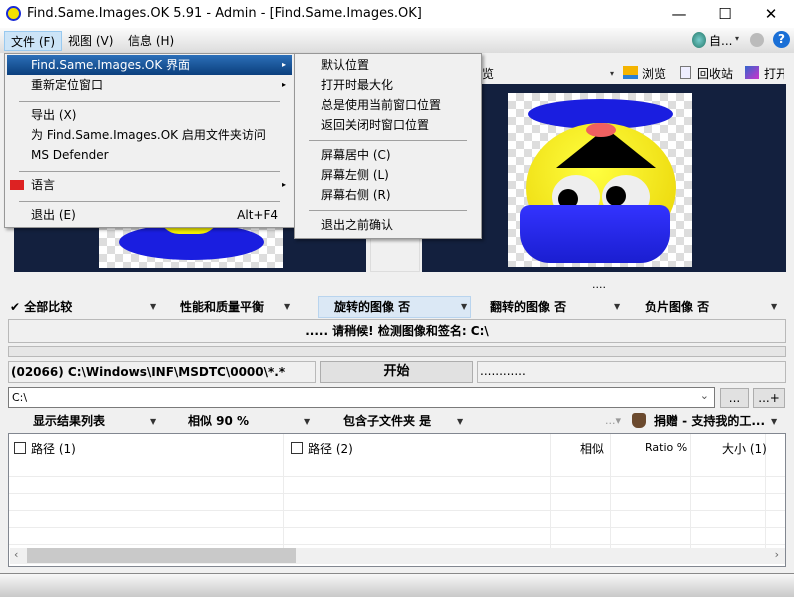 Image resolution: width=794 pixels, height=597 pixels. Describe the element at coordinates (666, 447) in the screenshot. I see `column-header-ratio: Ratio %` at that location.